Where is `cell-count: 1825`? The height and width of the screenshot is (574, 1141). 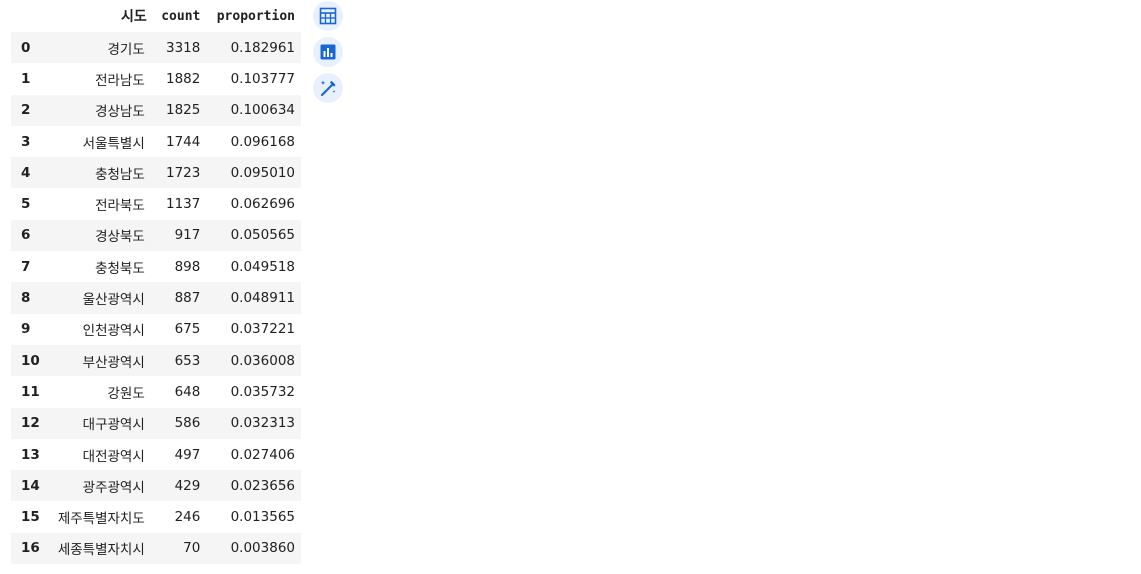
cell-count: 1825 is located at coordinates (183, 110).